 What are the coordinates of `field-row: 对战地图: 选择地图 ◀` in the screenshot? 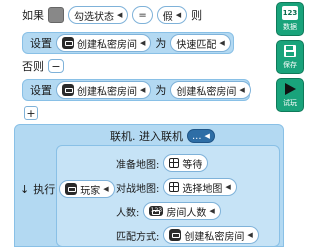 It's located at (176, 187).